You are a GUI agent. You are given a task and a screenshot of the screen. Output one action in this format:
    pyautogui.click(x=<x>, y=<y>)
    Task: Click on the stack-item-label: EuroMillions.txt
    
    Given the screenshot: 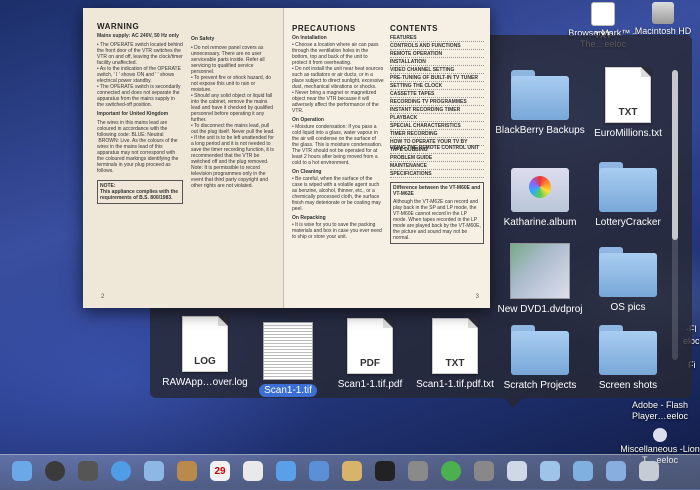 What is the action you would take?
    pyautogui.click(x=628, y=133)
    